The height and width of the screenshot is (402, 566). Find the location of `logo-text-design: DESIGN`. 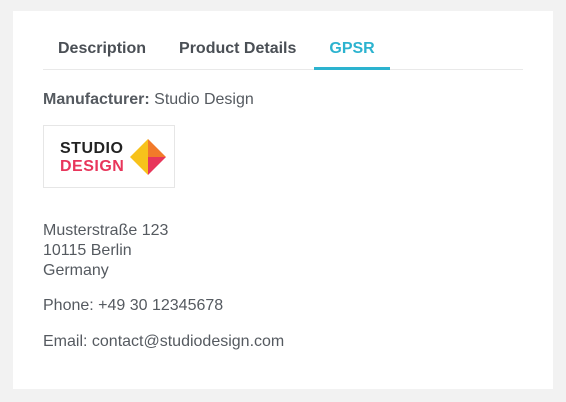

logo-text-design: DESIGN is located at coordinates (92, 166).